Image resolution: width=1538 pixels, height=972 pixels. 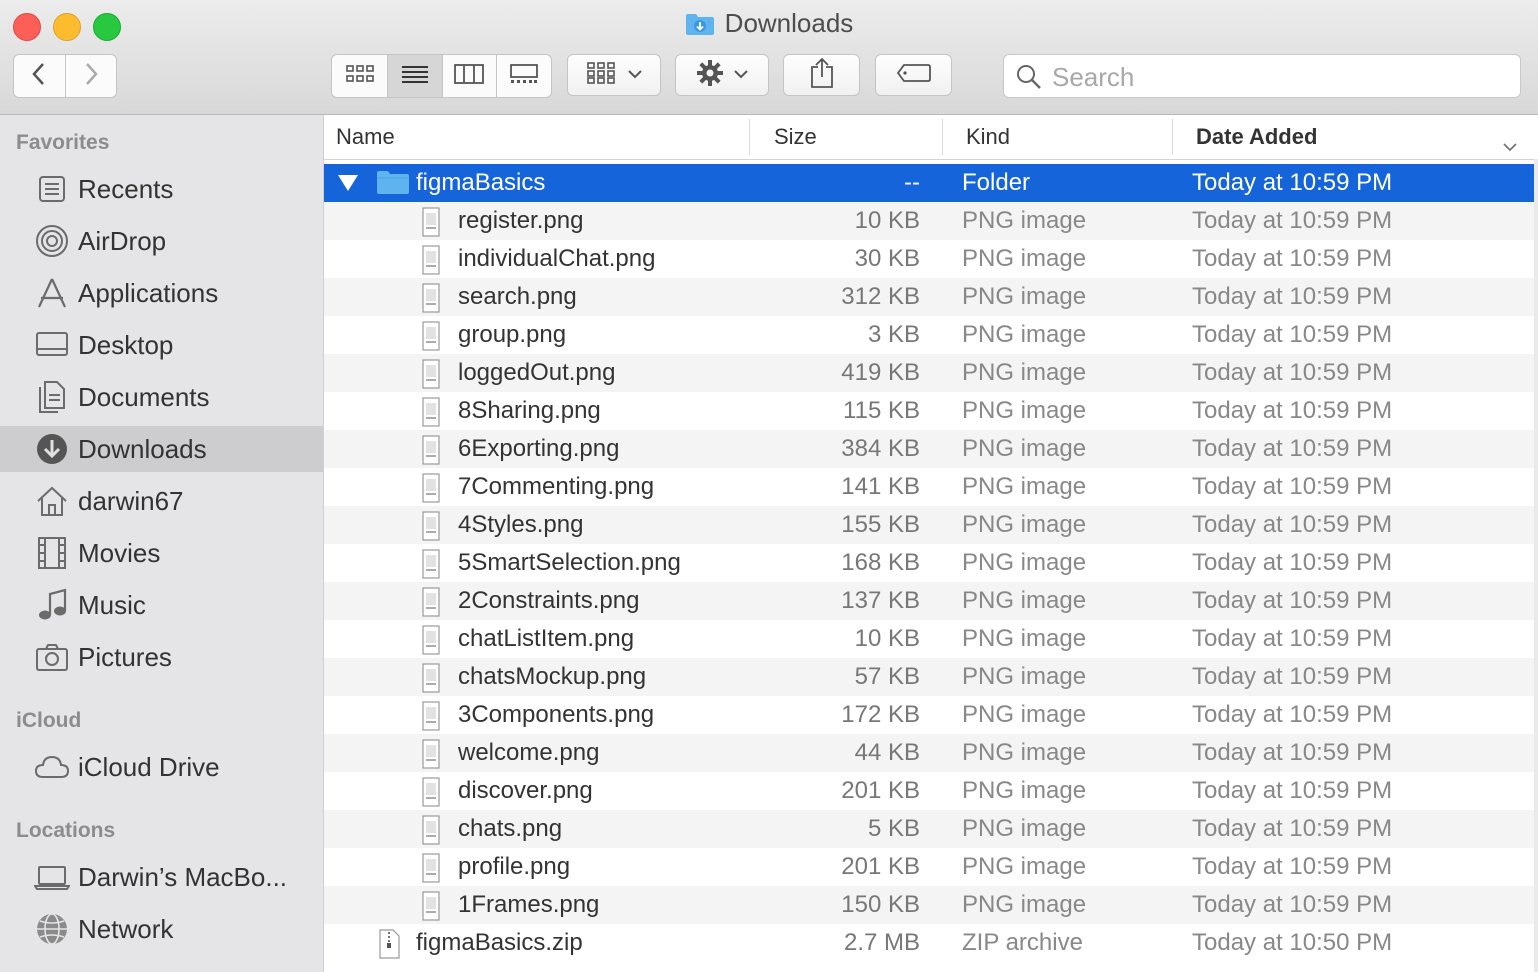 I want to click on file-size: 3 KB, so click(x=893, y=334).